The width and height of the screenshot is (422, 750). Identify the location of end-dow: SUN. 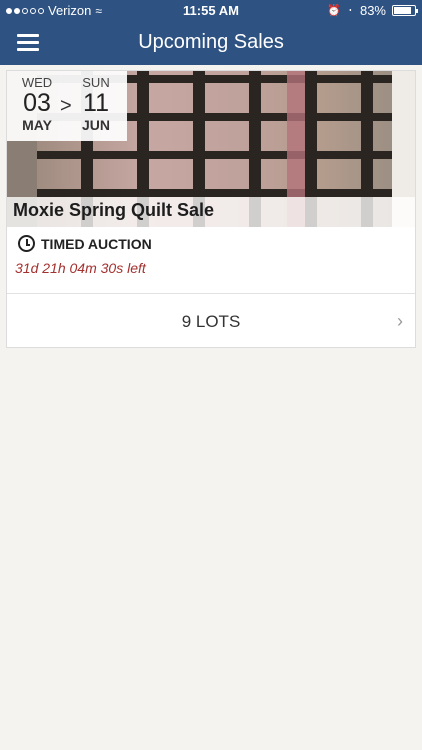
(96, 82).